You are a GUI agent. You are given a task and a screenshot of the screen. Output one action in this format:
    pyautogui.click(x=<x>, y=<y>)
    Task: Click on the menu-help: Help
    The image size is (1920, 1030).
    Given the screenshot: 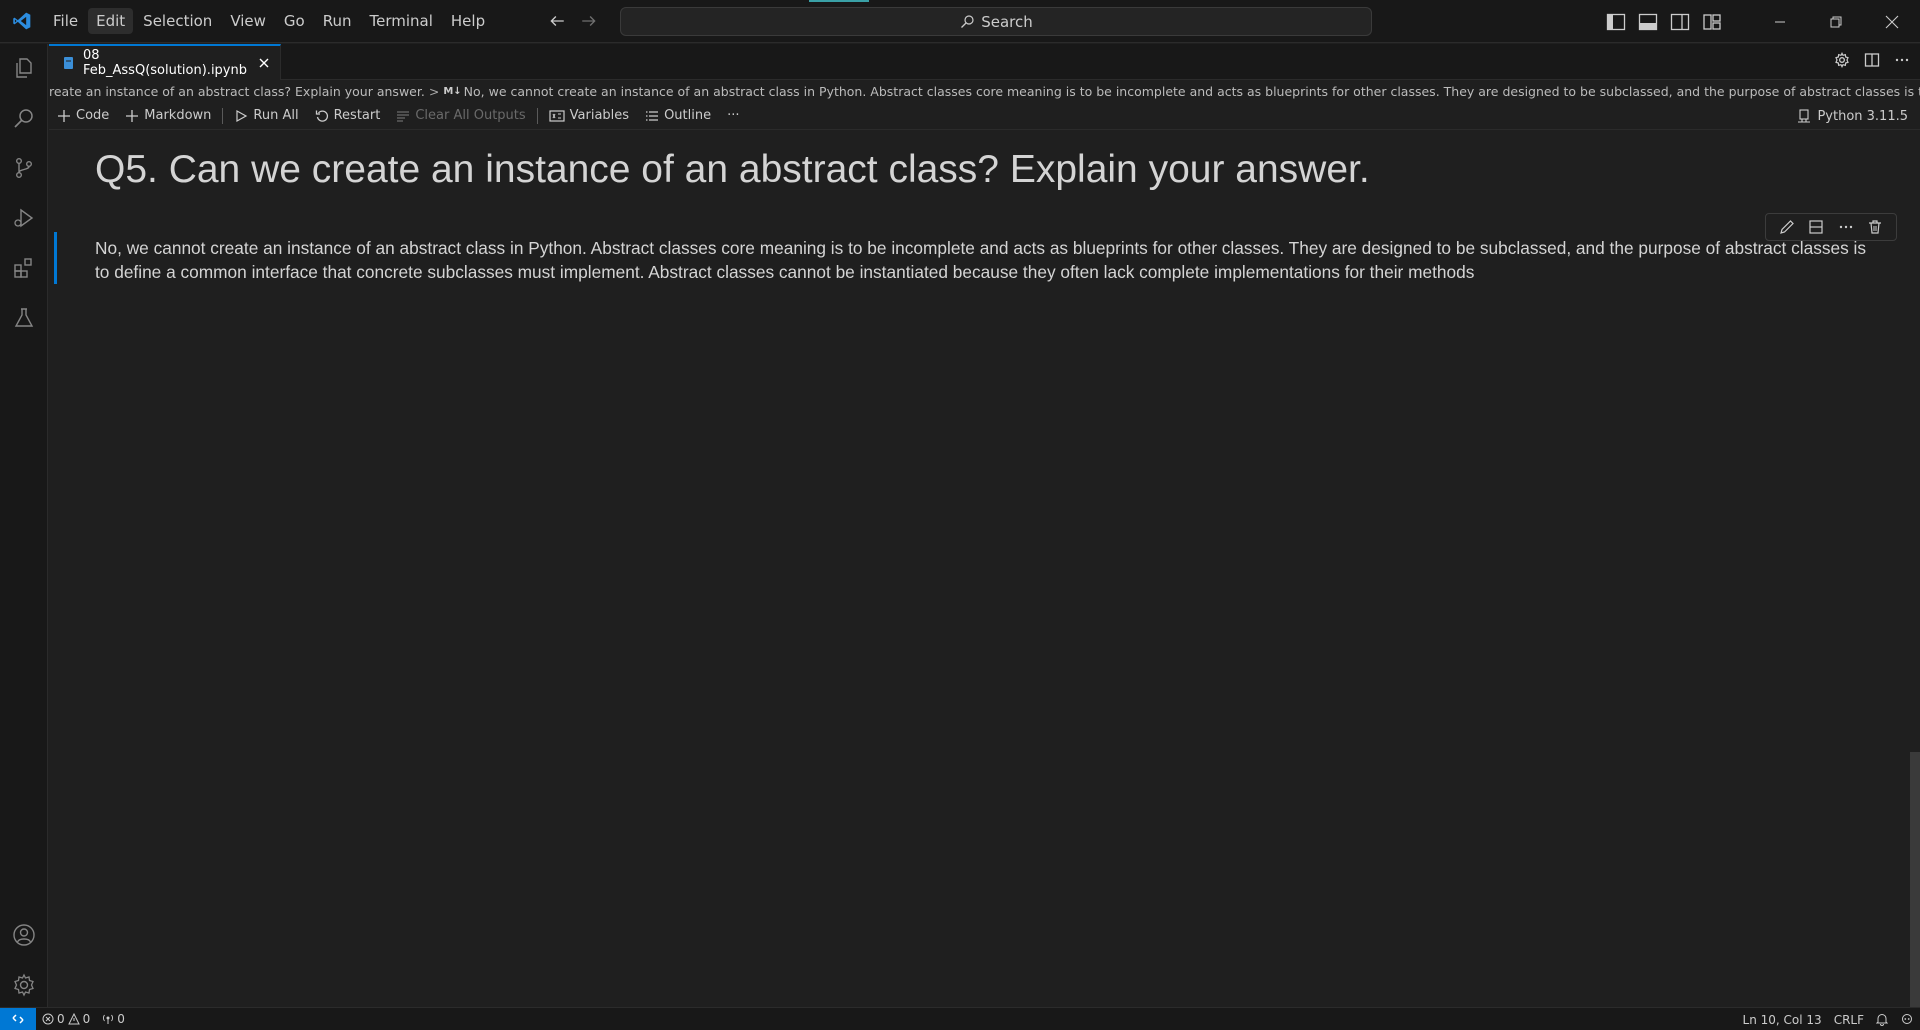 What is the action you would take?
    pyautogui.click(x=468, y=21)
    